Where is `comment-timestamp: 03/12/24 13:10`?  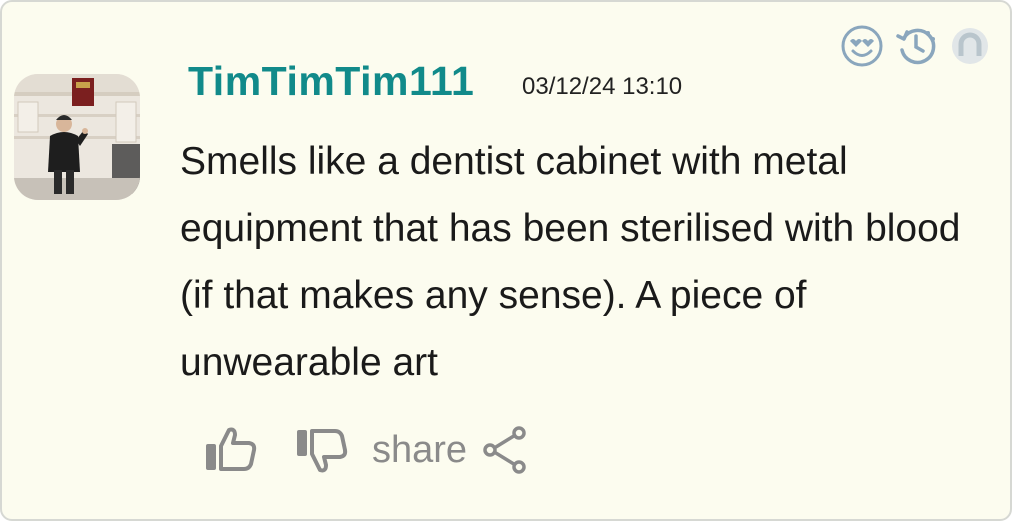 comment-timestamp: 03/12/24 13:10 is located at coordinates (602, 86).